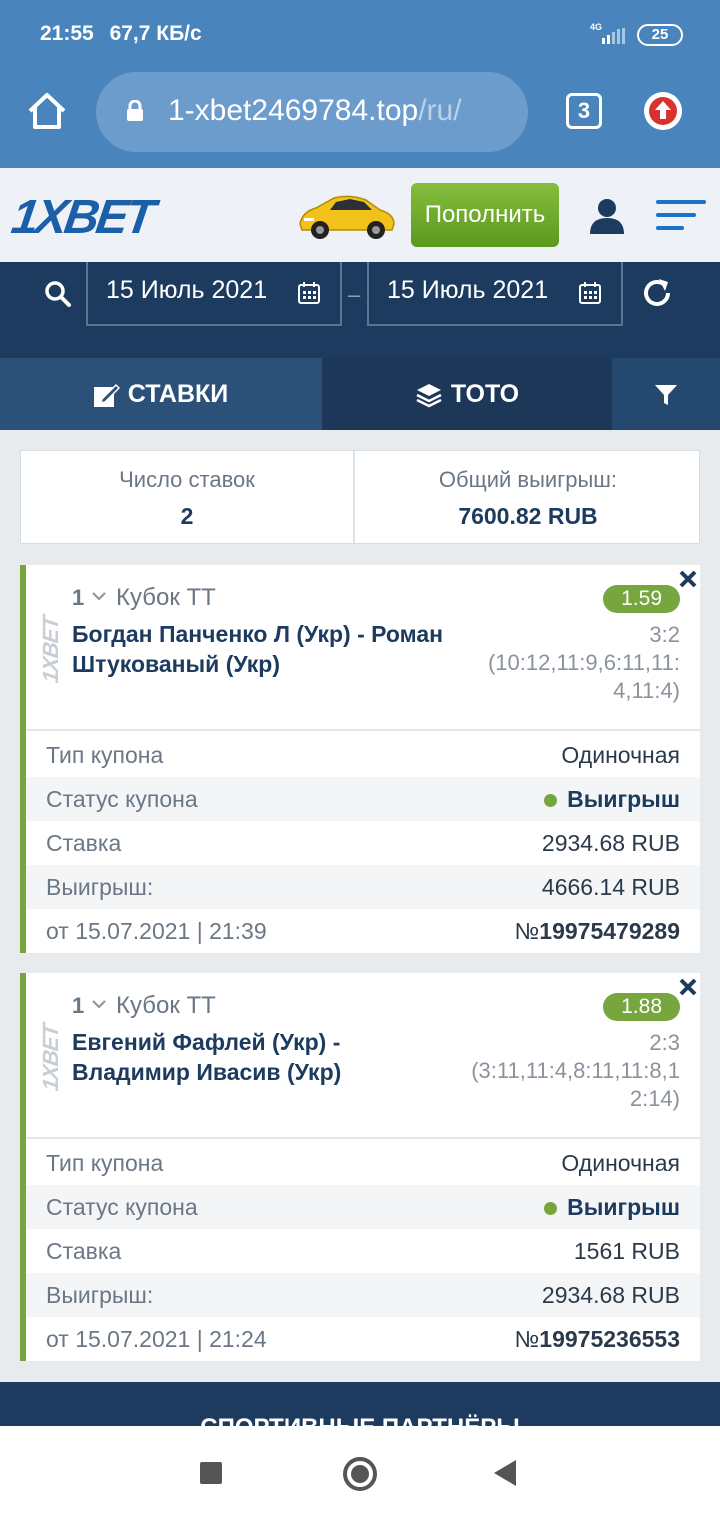  Describe the element at coordinates (597, 931) in the screenshot. I see `coupon-number: №19975479289` at that location.